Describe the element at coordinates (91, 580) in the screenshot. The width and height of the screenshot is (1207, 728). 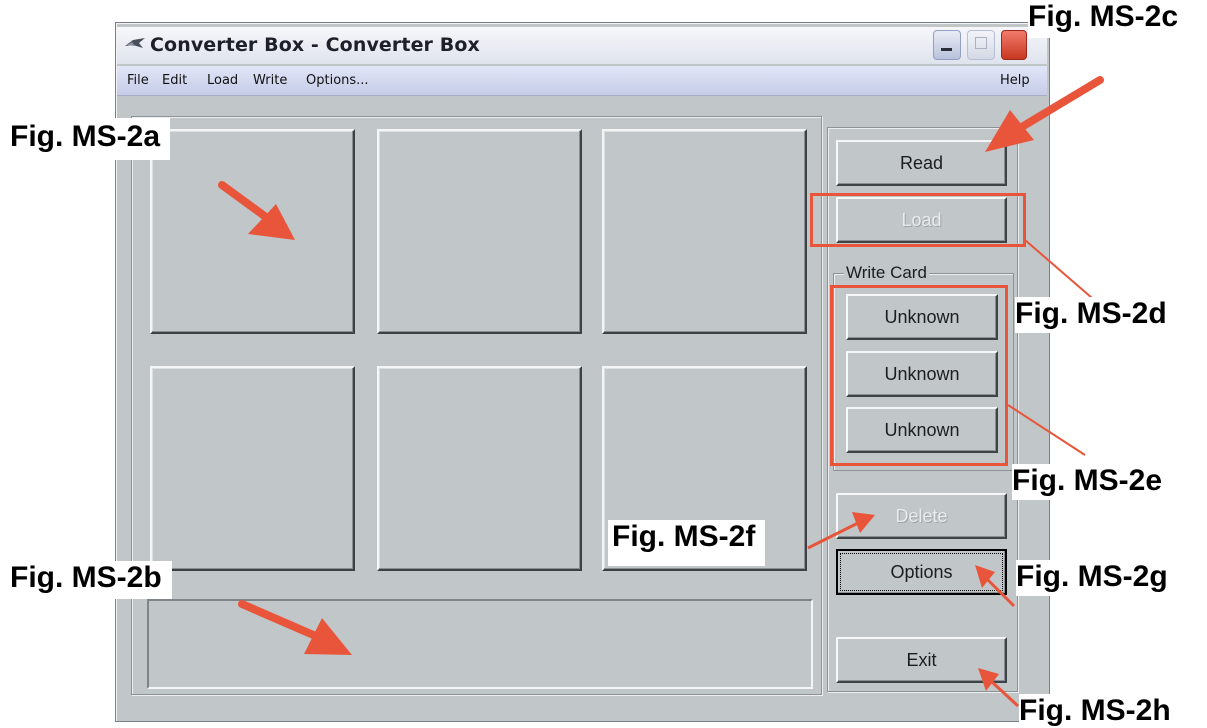
I see `fig-label-2b: Fig. MS-2b` at that location.